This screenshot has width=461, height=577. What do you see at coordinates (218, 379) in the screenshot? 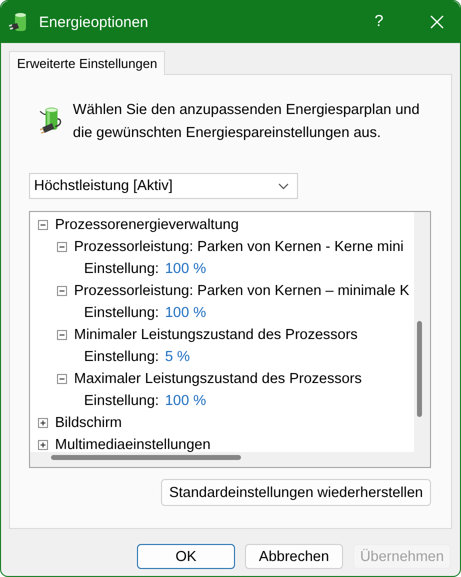
I see `tree-item: Maximaler Leistungszustand des Prozessors` at bounding box center [218, 379].